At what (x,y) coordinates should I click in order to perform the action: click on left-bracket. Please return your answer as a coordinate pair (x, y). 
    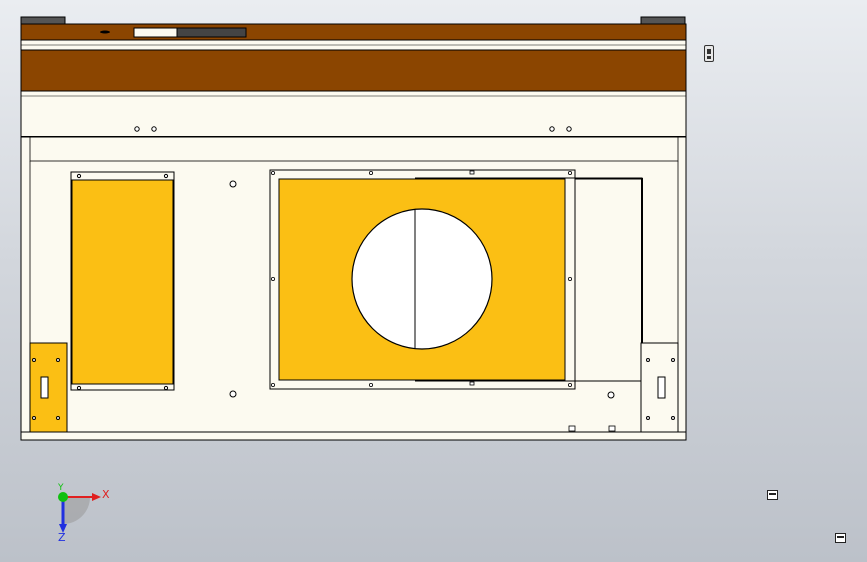
    Looking at the image, I should click on (48, 387).